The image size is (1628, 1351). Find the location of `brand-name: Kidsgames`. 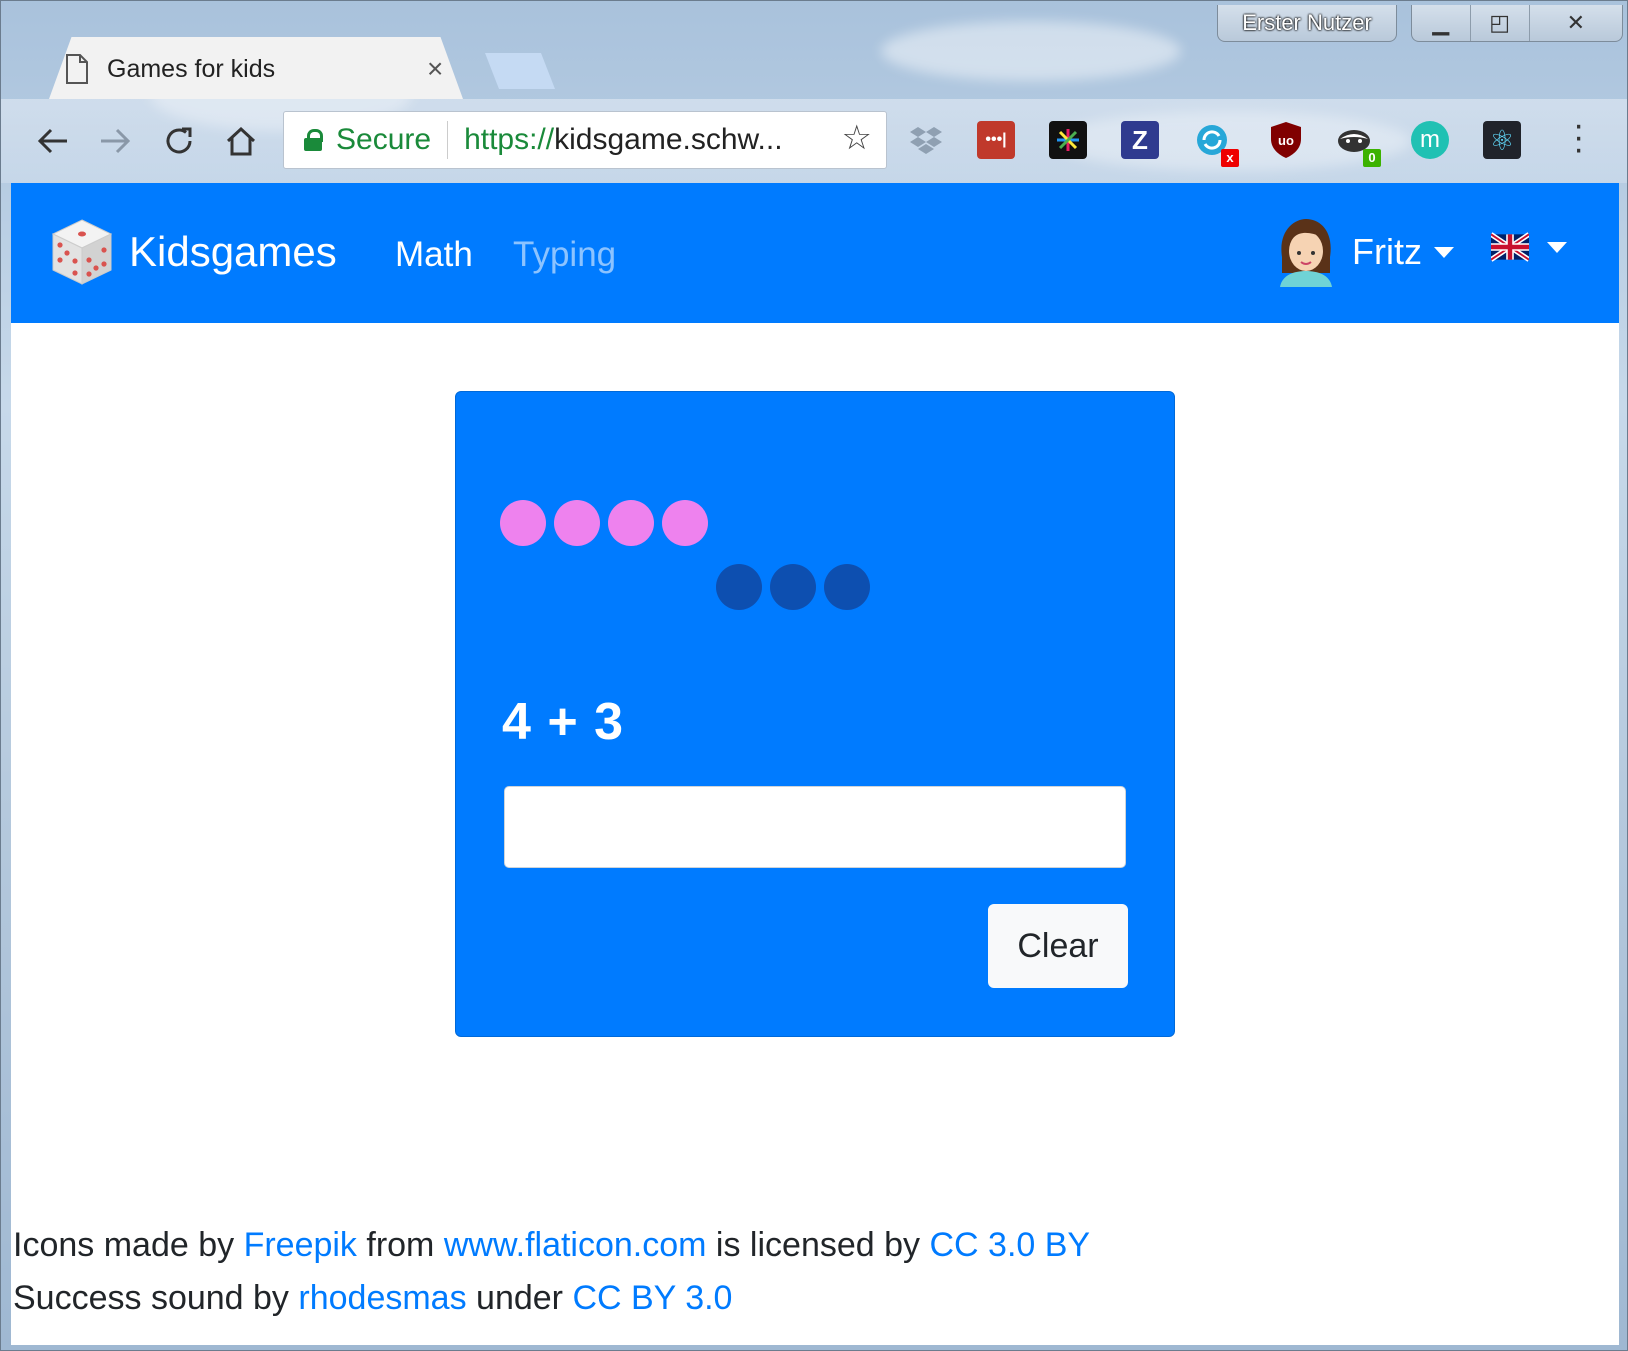

brand-name: Kidsgames is located at coordinates (233, 251).